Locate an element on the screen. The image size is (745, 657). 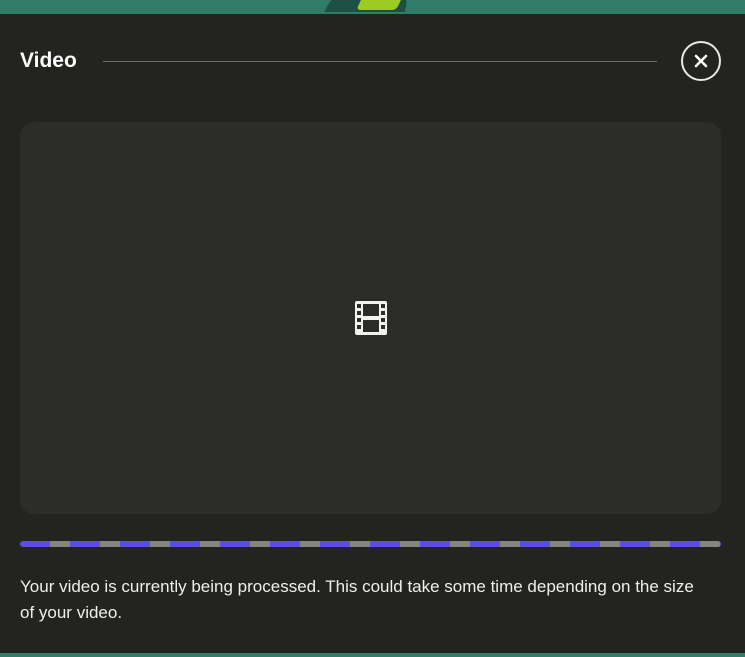
close-icon is located at coordinates (701, 61).